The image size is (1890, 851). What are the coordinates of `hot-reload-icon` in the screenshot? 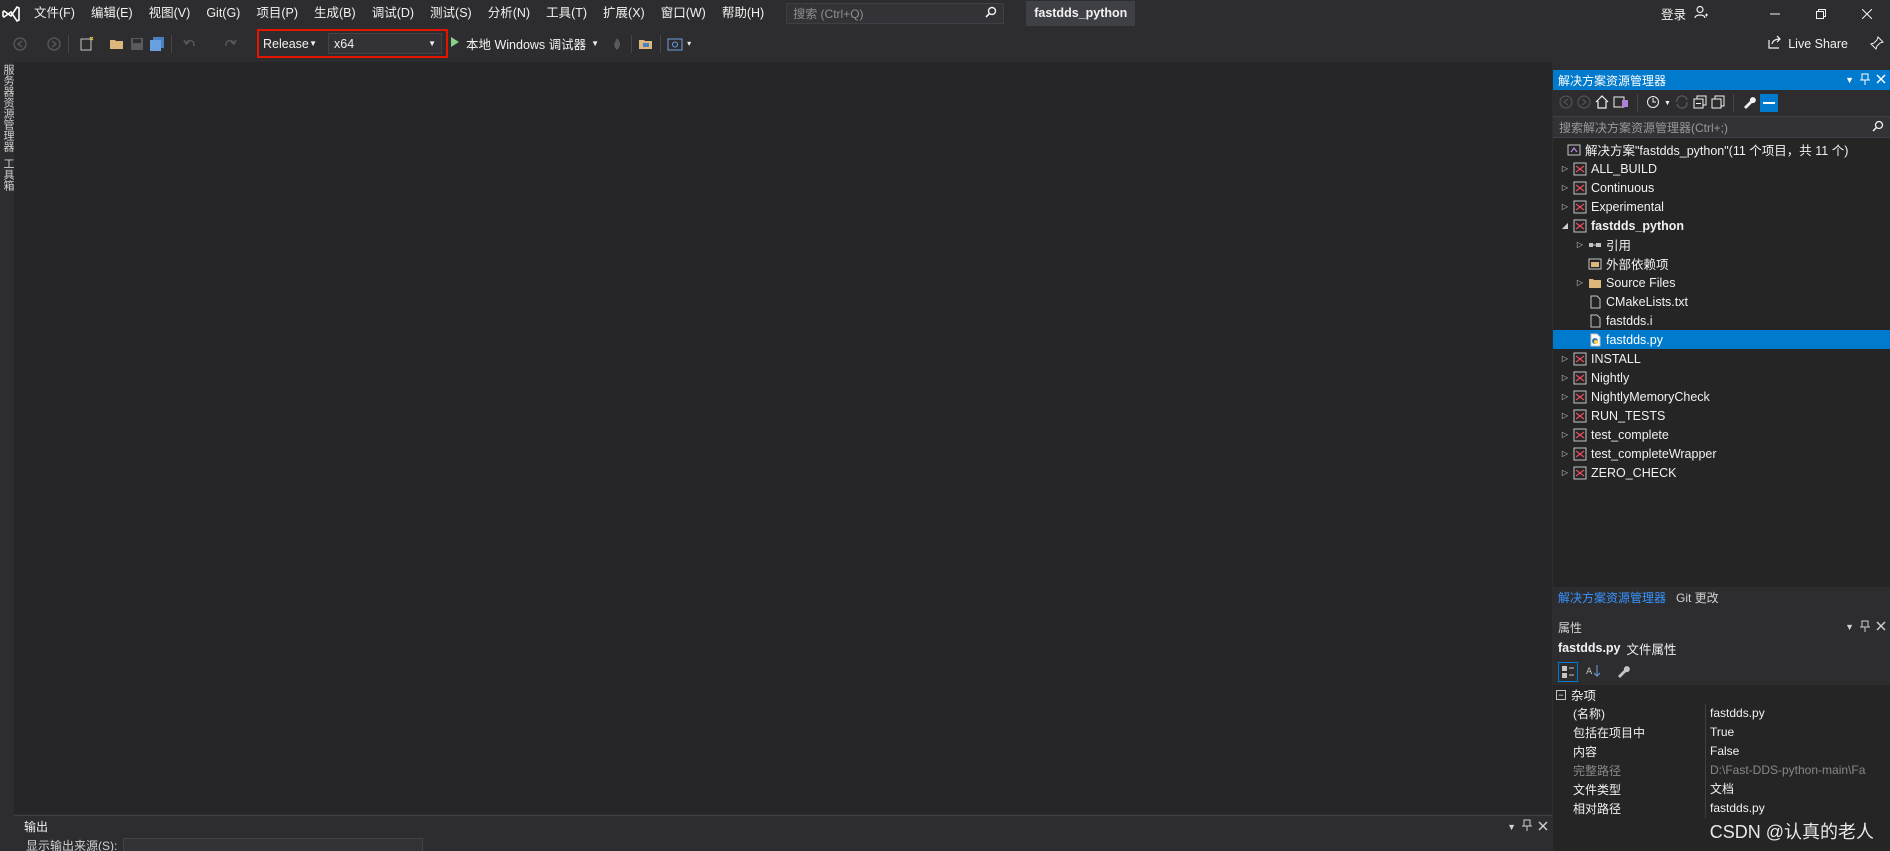 It's located at (617, 44).